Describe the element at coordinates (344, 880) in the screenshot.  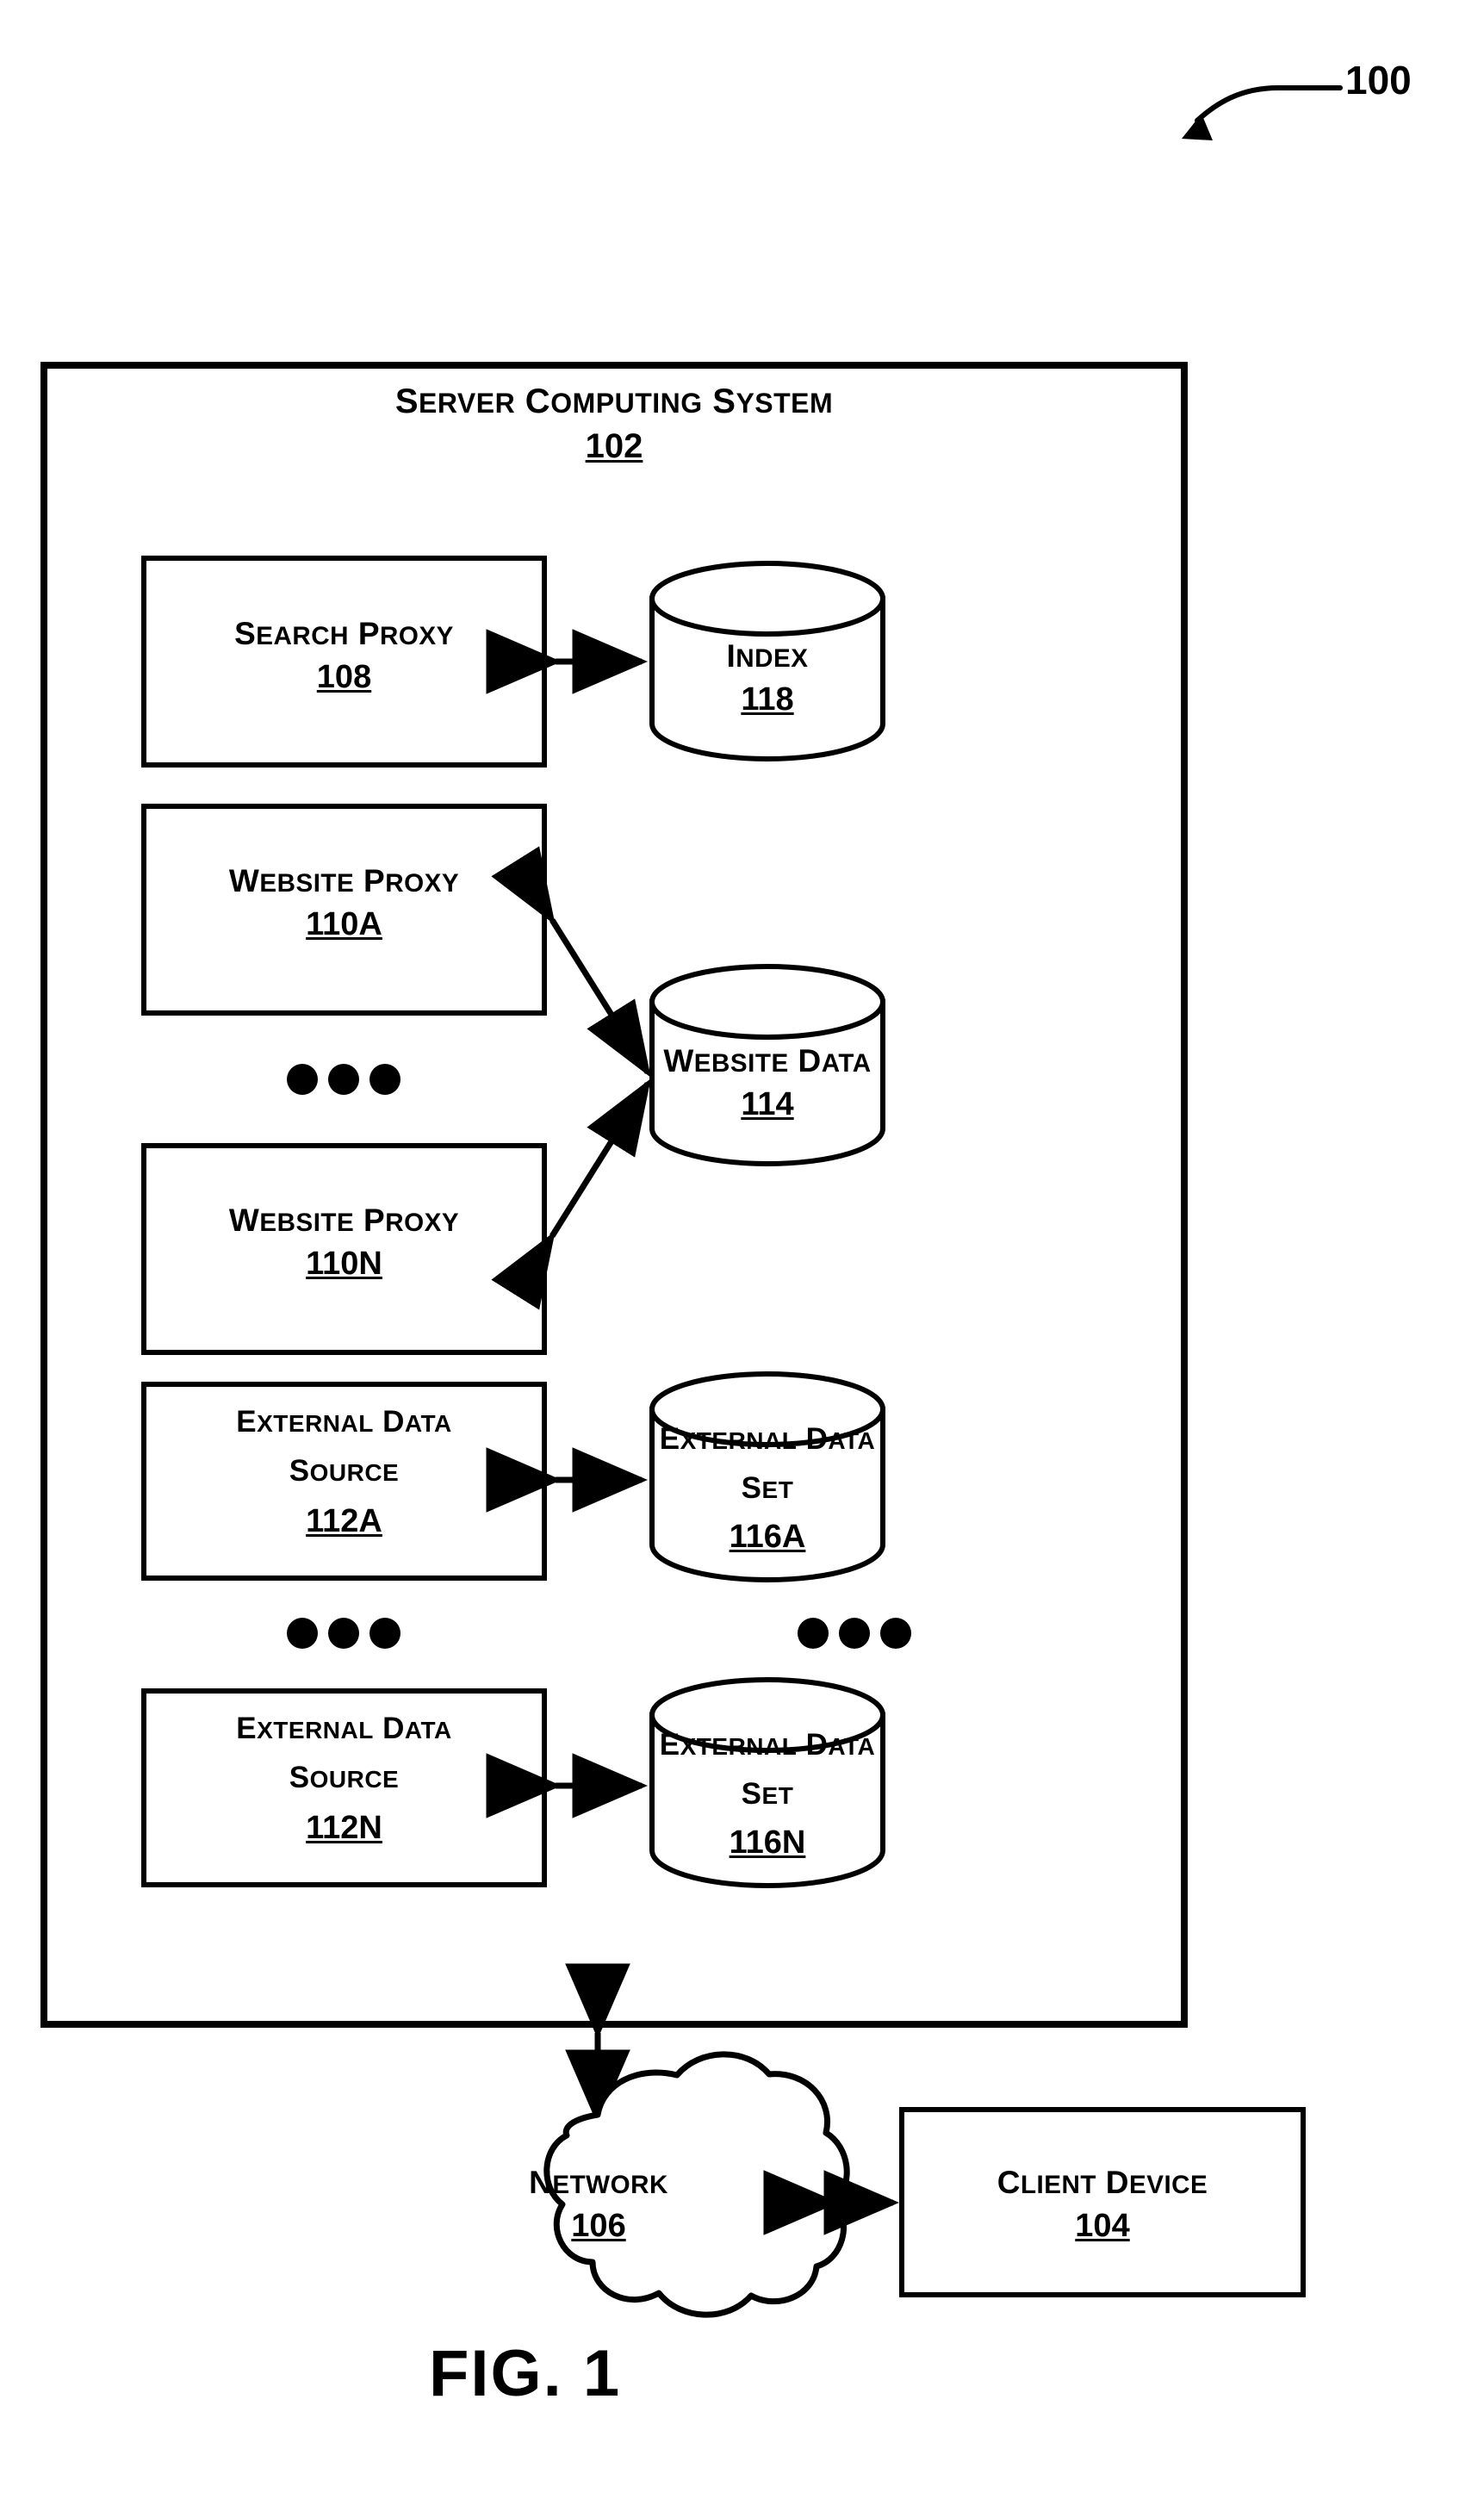
I see `website-proxy-a-label: WEBSITE PROXY` at that location.